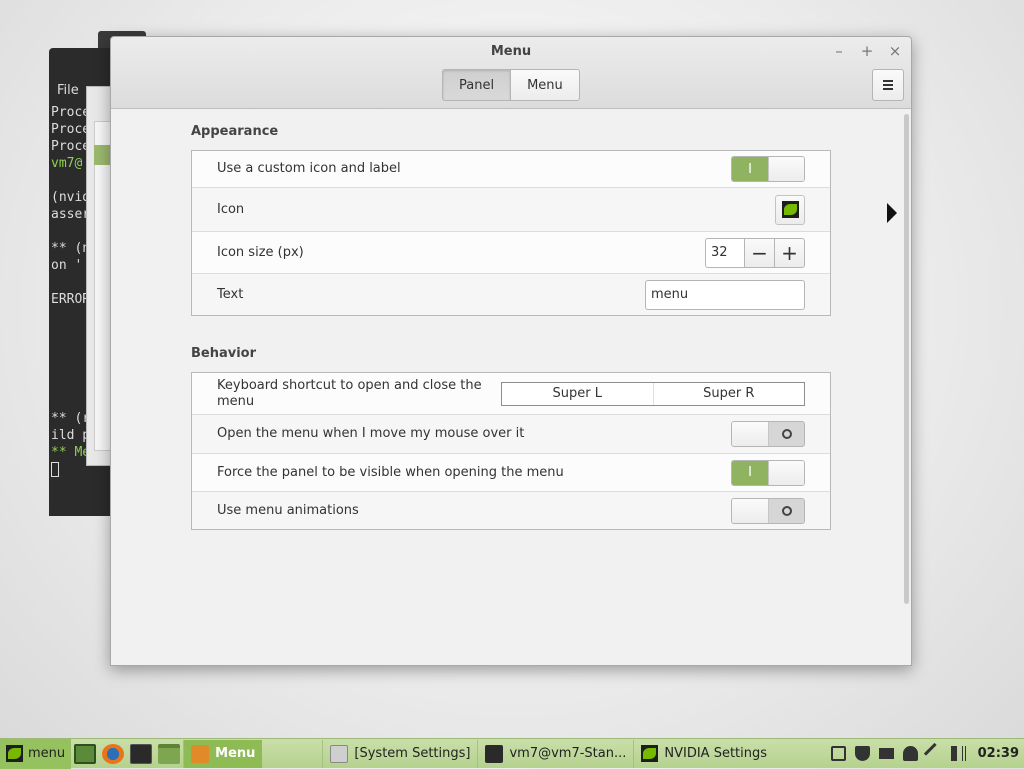  I want to click on launcher-files, so click(169, 754).